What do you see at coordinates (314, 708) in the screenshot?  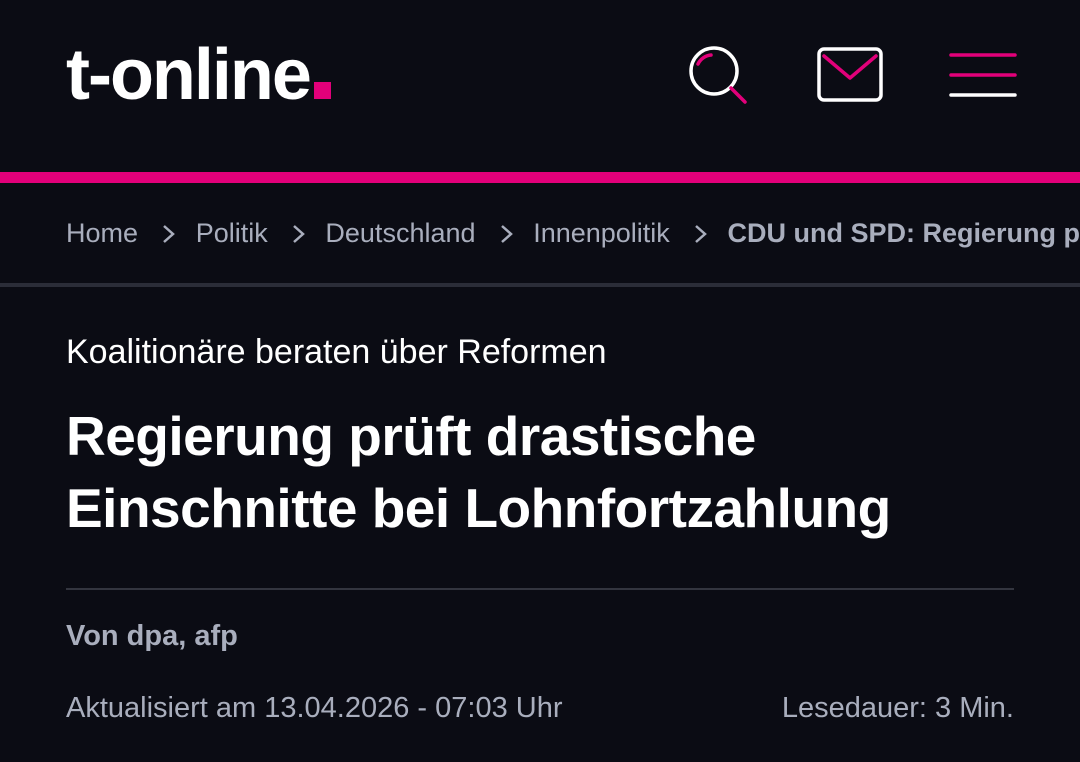 I see `article-updated-timestamp: Aktualisiert am 13.04.2026 - 07:03 Uhr` at bounding box center [314, 708].